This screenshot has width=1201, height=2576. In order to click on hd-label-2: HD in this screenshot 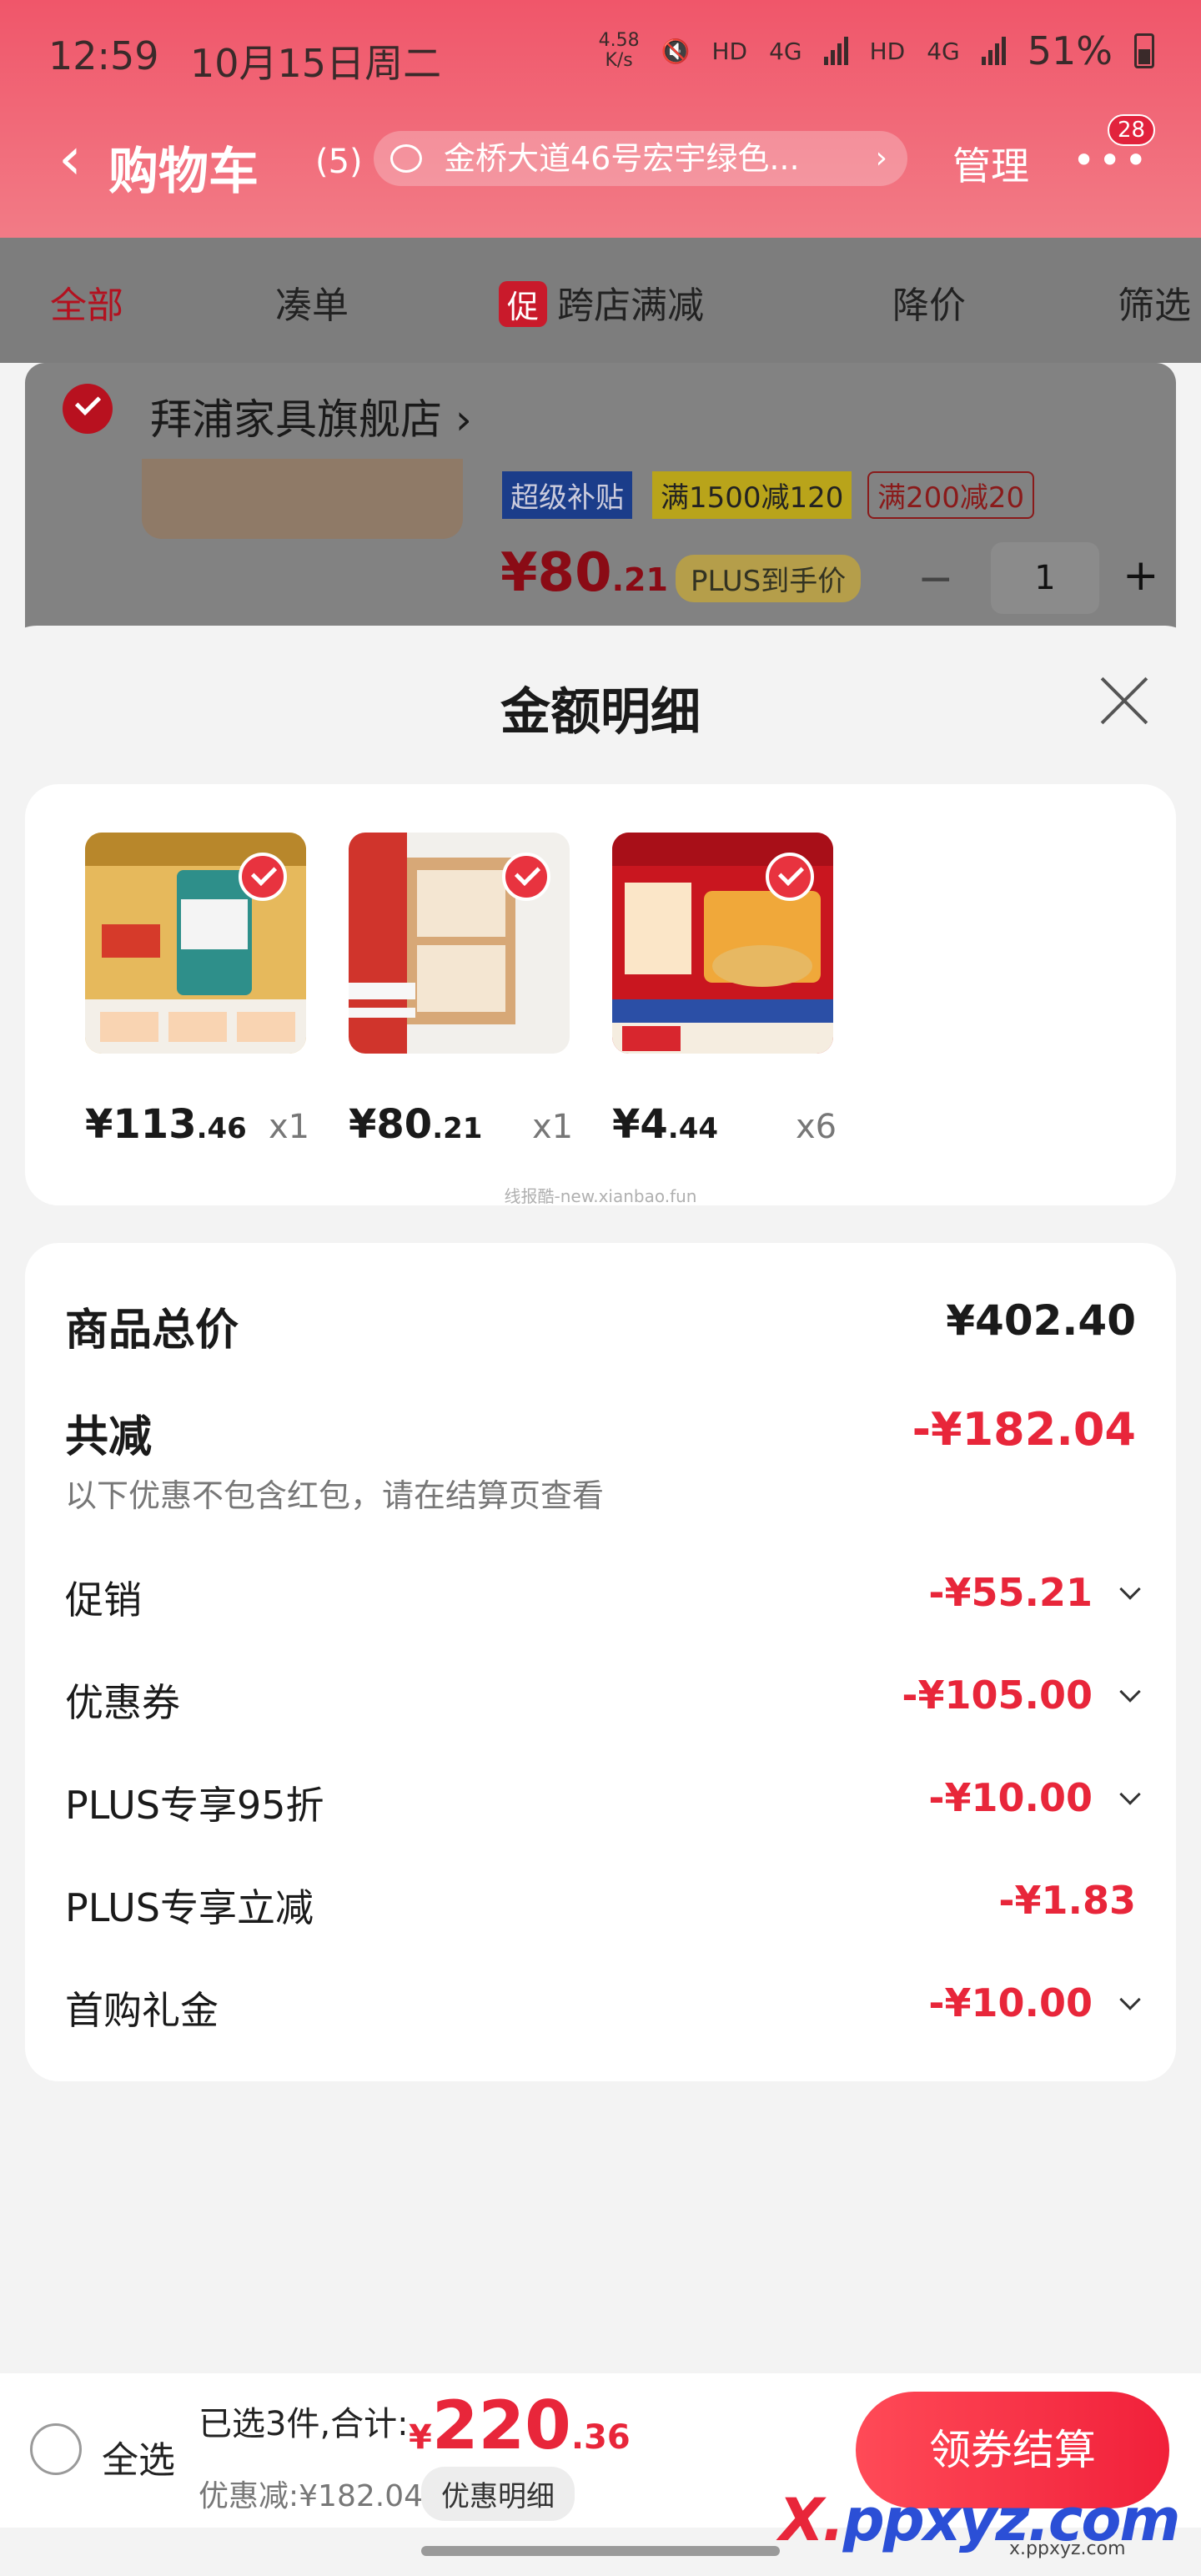, I will do `click(888, 51)`.